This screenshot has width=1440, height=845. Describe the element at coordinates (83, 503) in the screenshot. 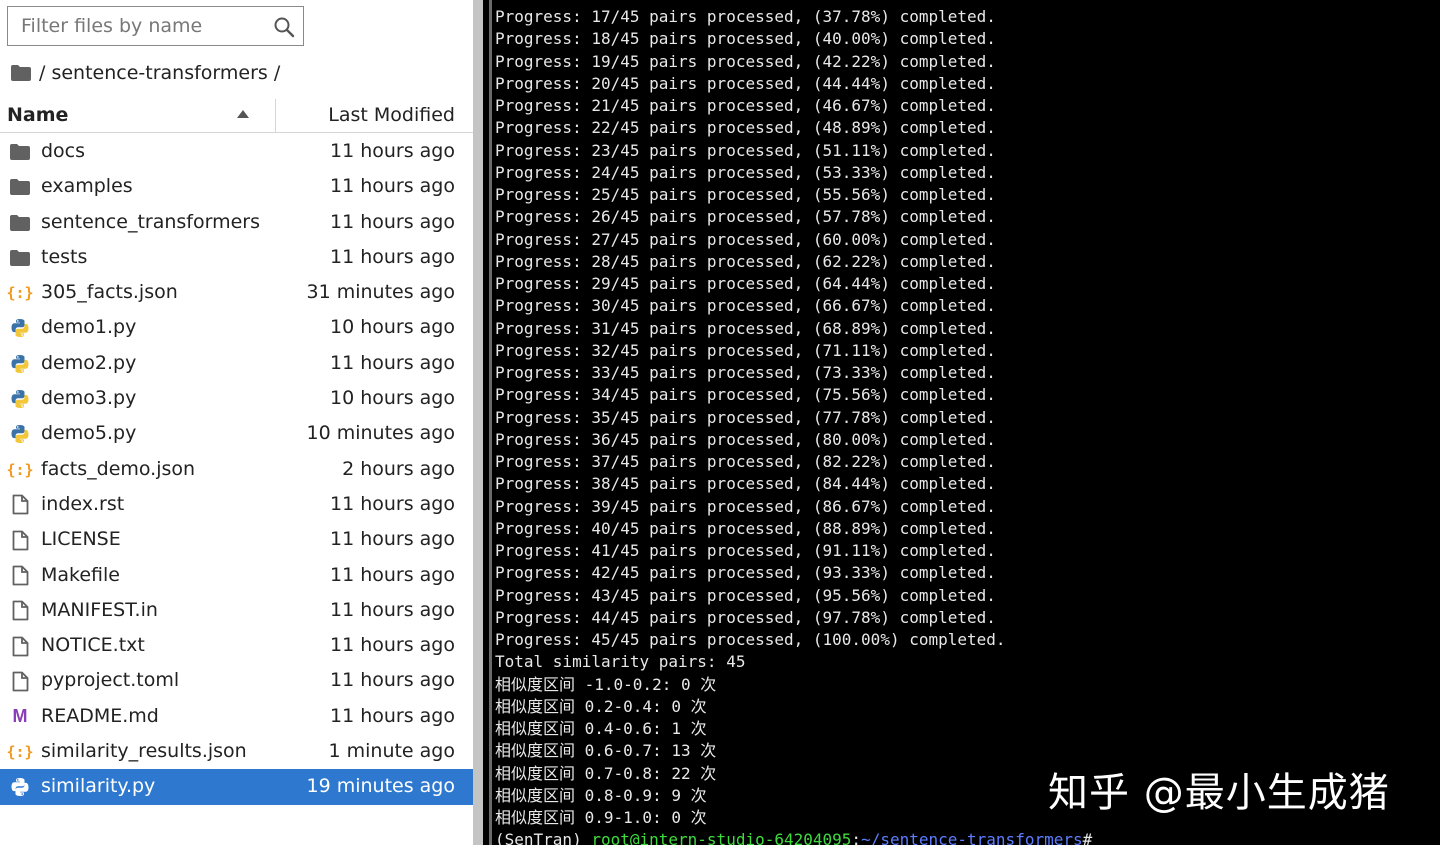

I see `file-name: index.rst` at that location.